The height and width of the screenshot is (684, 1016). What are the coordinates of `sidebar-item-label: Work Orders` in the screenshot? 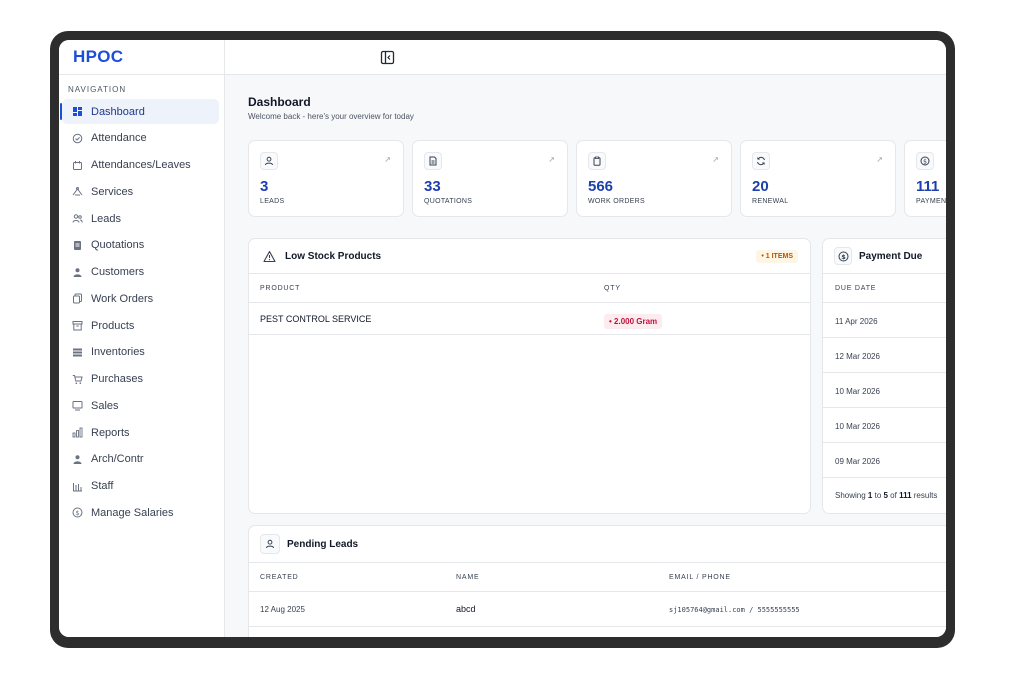 It's located at (122, 298).